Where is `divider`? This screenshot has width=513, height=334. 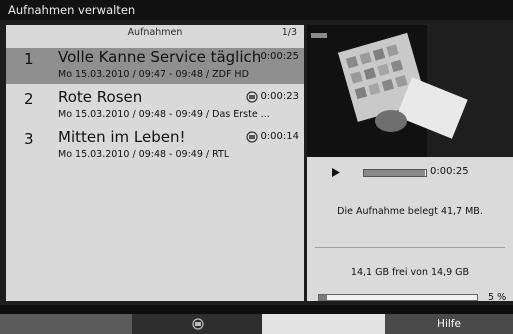
divider is located at coordinates (410, 247).